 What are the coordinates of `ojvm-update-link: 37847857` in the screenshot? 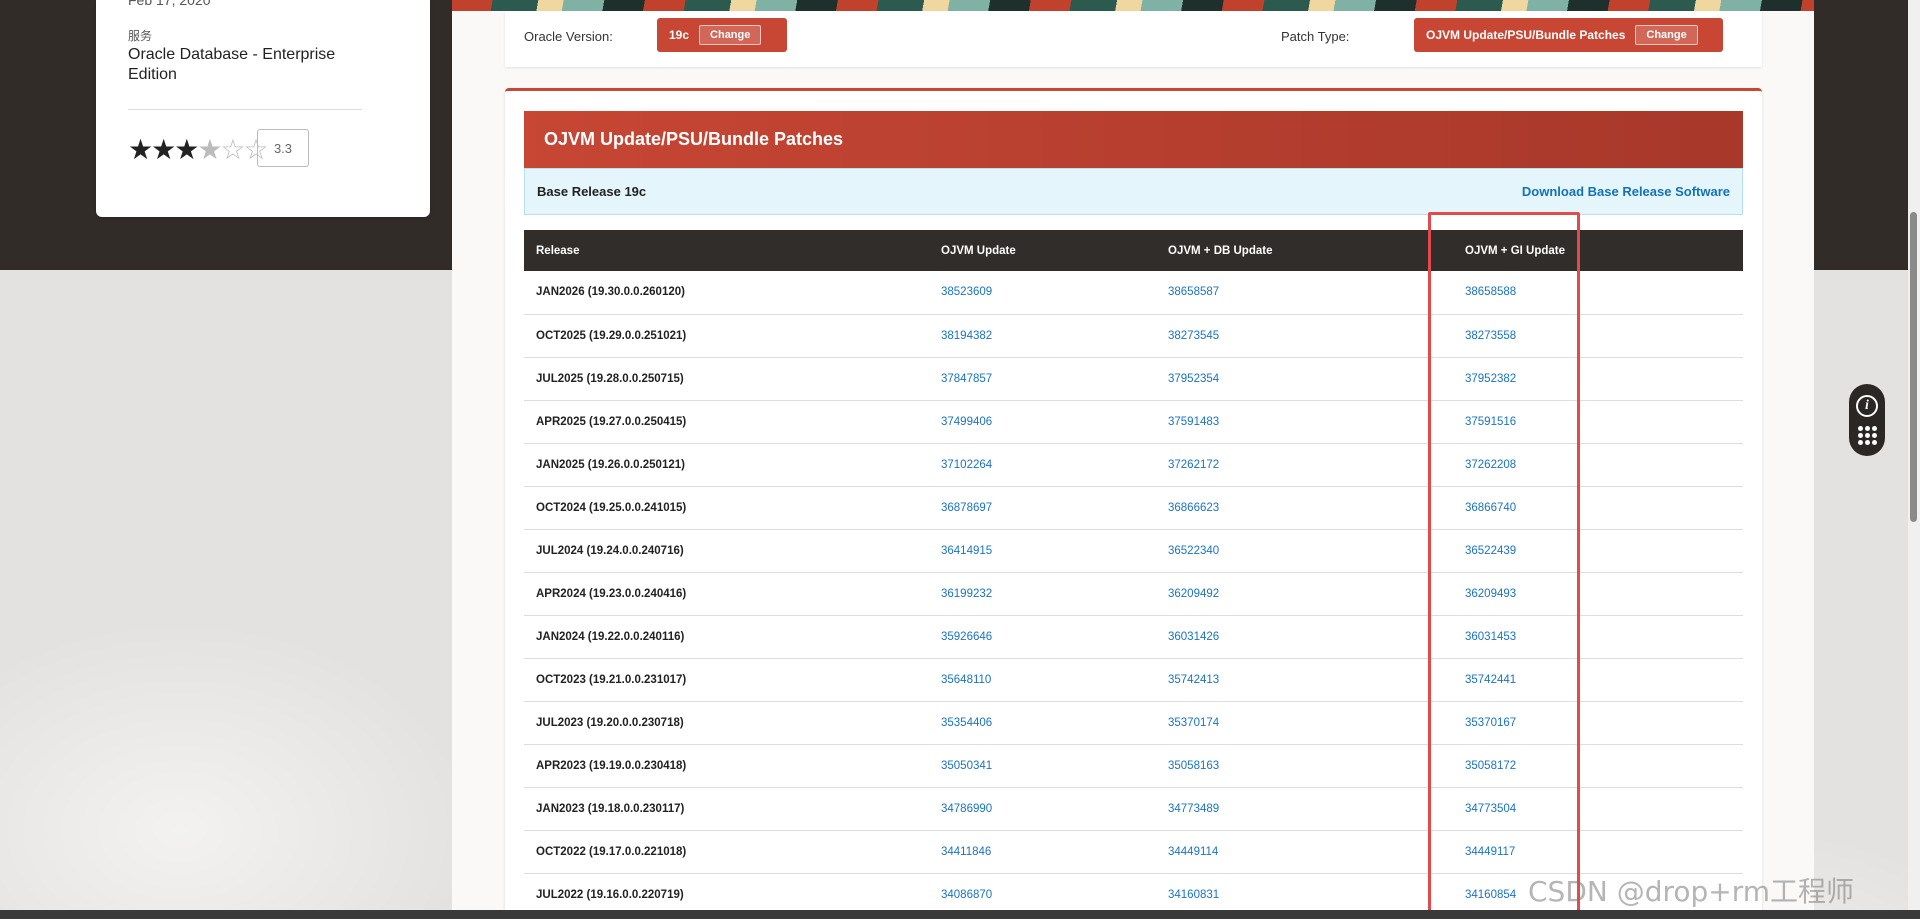 It's located at (966, 379).